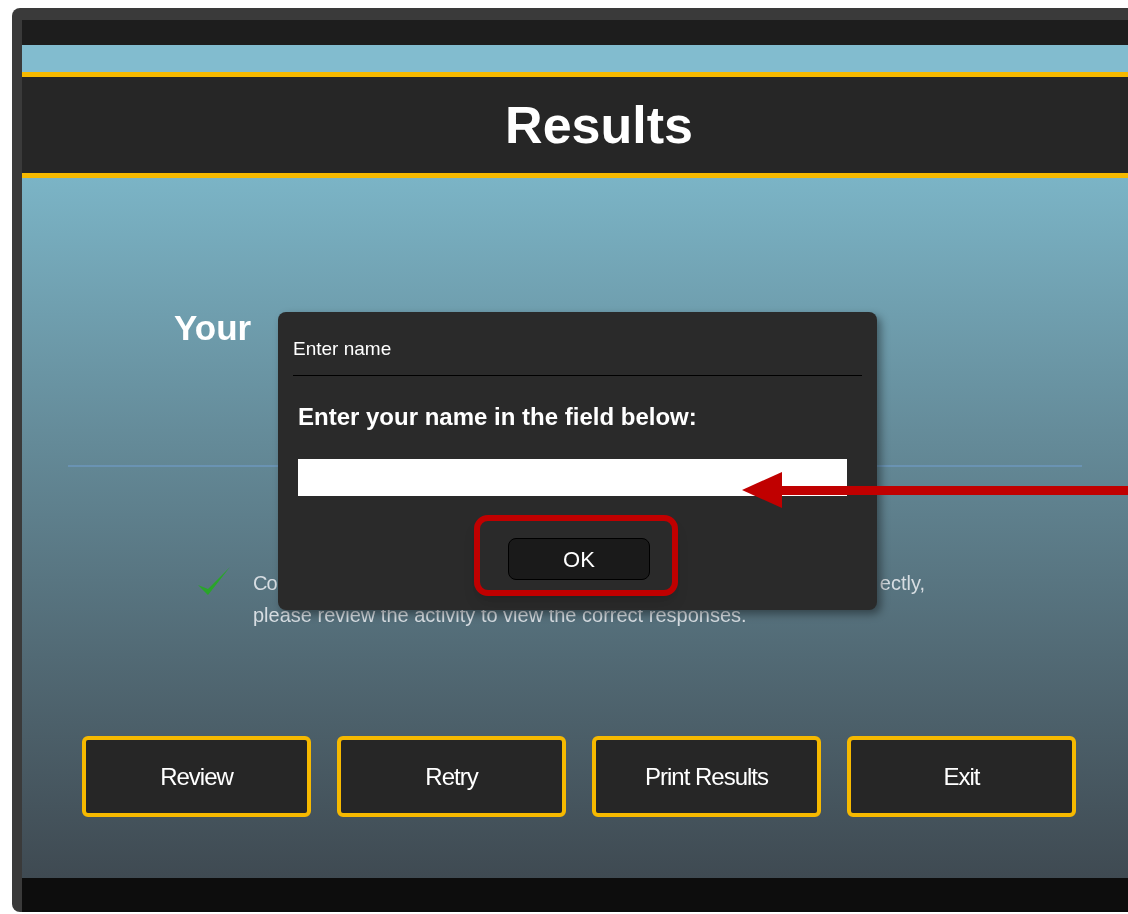  I want to click on action-button: Review, so click(196, 776).